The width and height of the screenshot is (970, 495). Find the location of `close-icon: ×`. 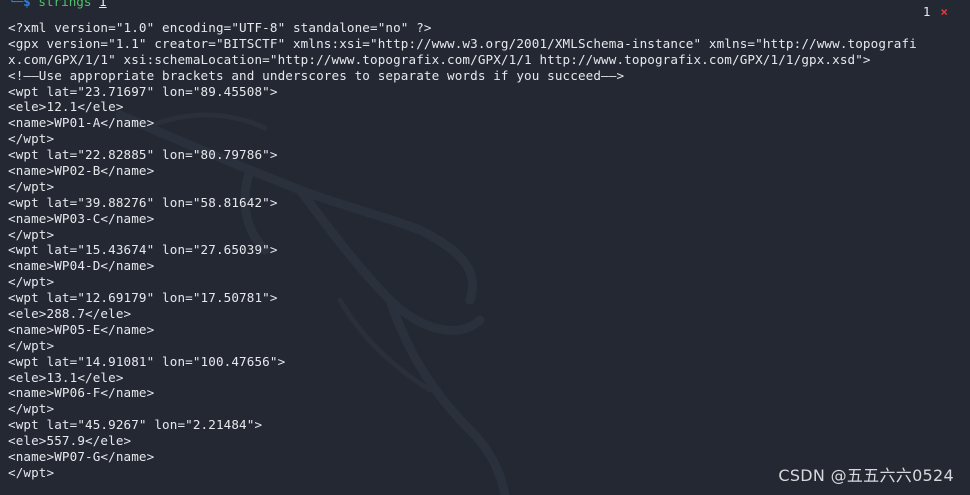

close-icon: × is located at coordinates (944, 11).